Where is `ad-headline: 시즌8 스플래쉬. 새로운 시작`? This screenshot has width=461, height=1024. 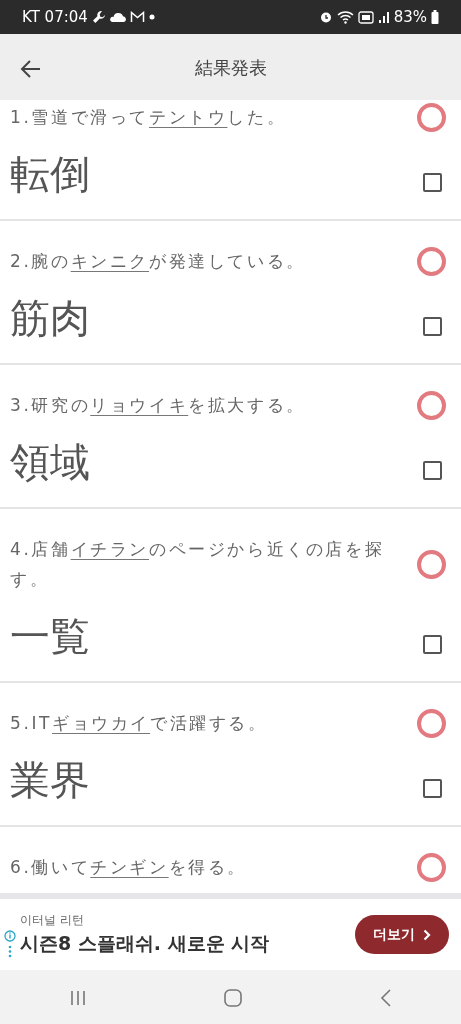
ad-headline: 시즌8 스플래쉬. 새로운 시작 is located at coordinates (145, 943).